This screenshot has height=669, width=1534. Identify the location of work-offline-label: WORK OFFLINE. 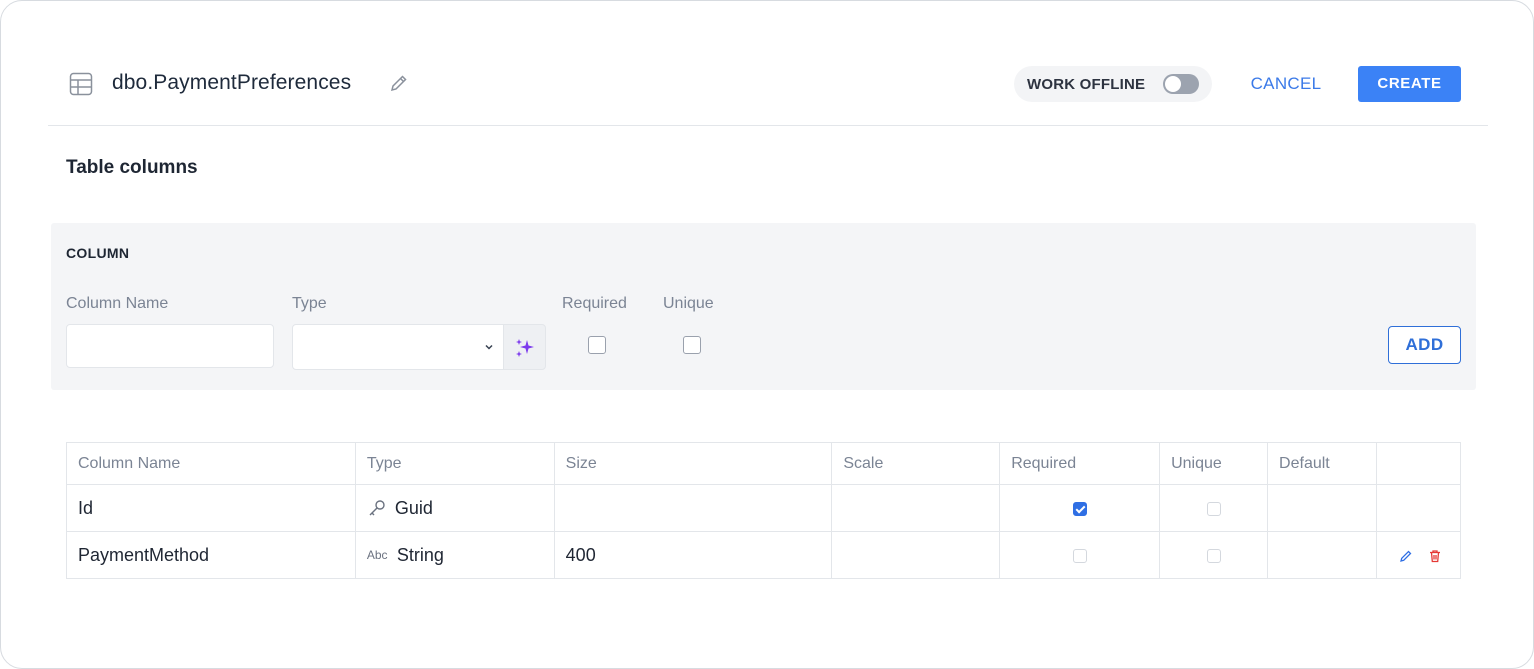
(1086, 84).